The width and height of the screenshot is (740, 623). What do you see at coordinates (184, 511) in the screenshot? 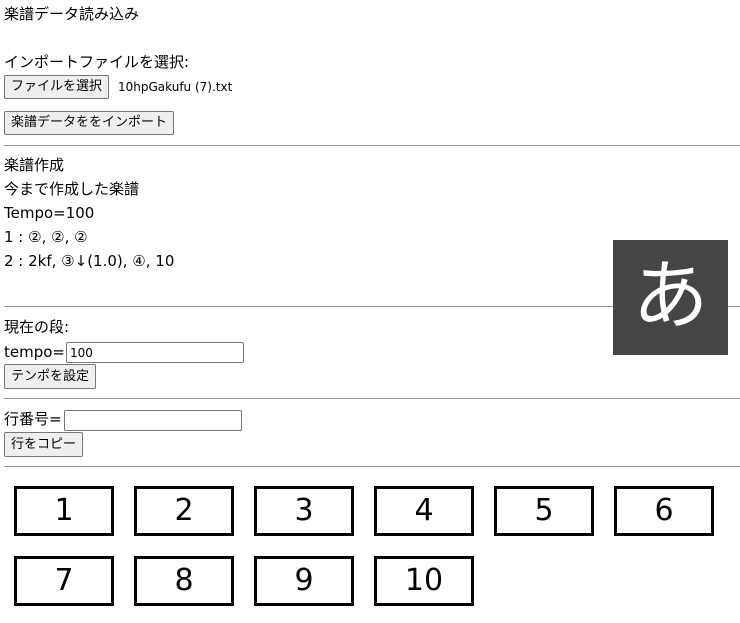
I see `number-button-2: 2` at bounding box center [184, 511].